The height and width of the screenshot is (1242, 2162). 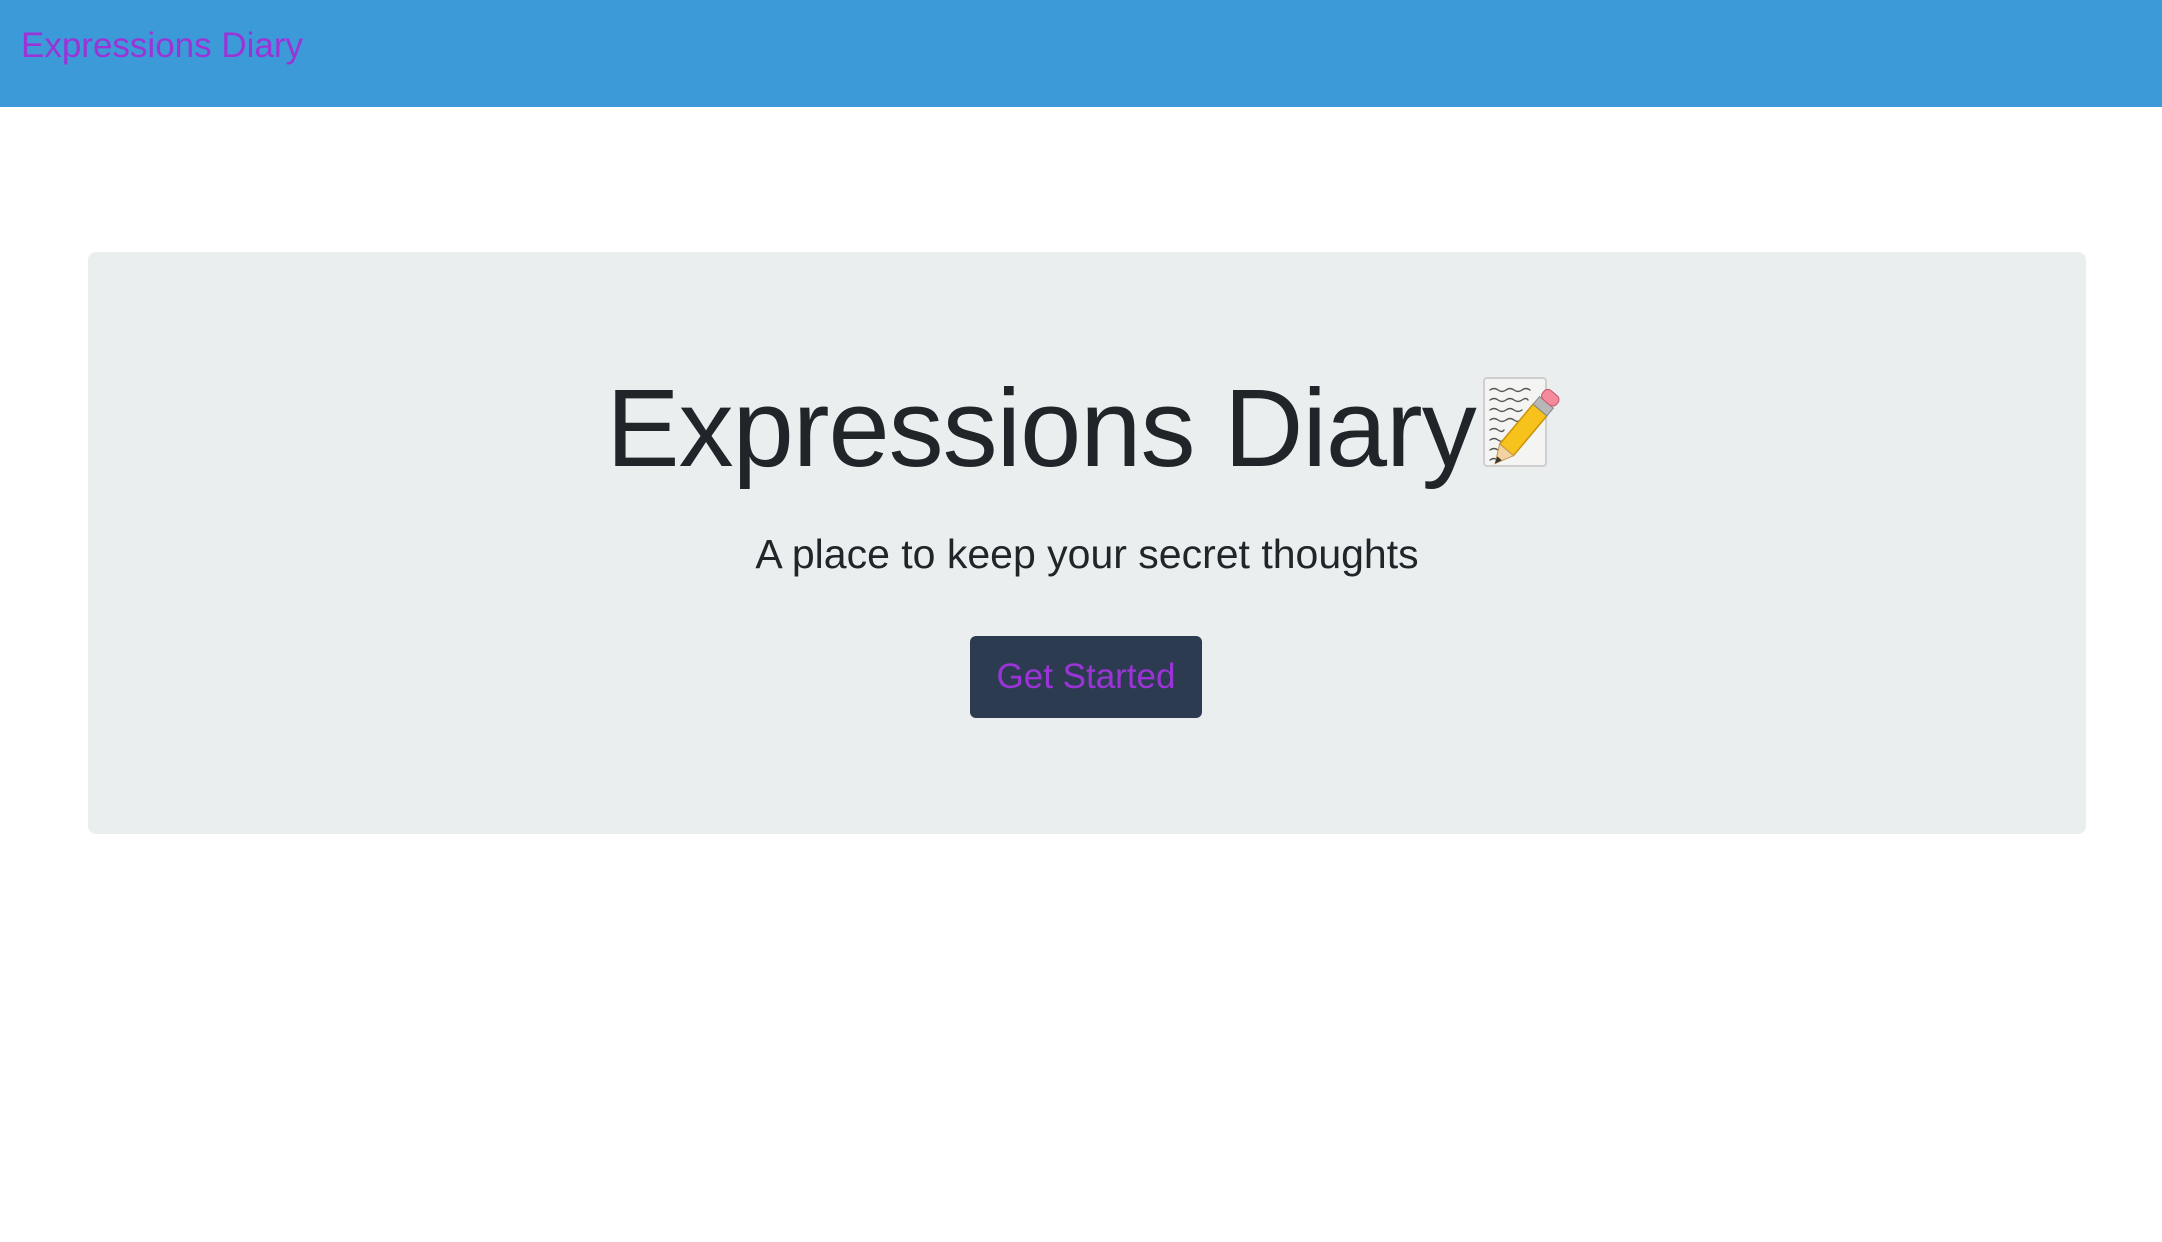 I want to click on hero-subtitle: A place to keep your secret thoughts, so click(x=1087, y=554).